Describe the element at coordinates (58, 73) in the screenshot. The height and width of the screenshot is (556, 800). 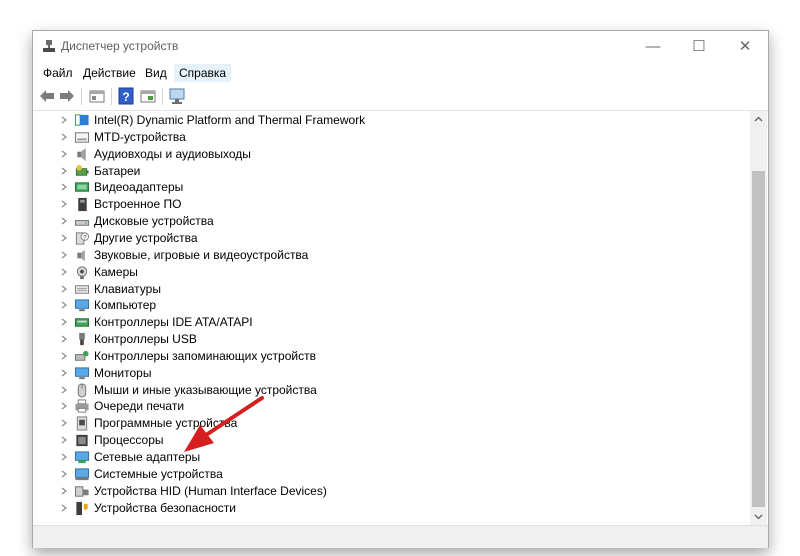
I see `menu-file: Файл` at that location.